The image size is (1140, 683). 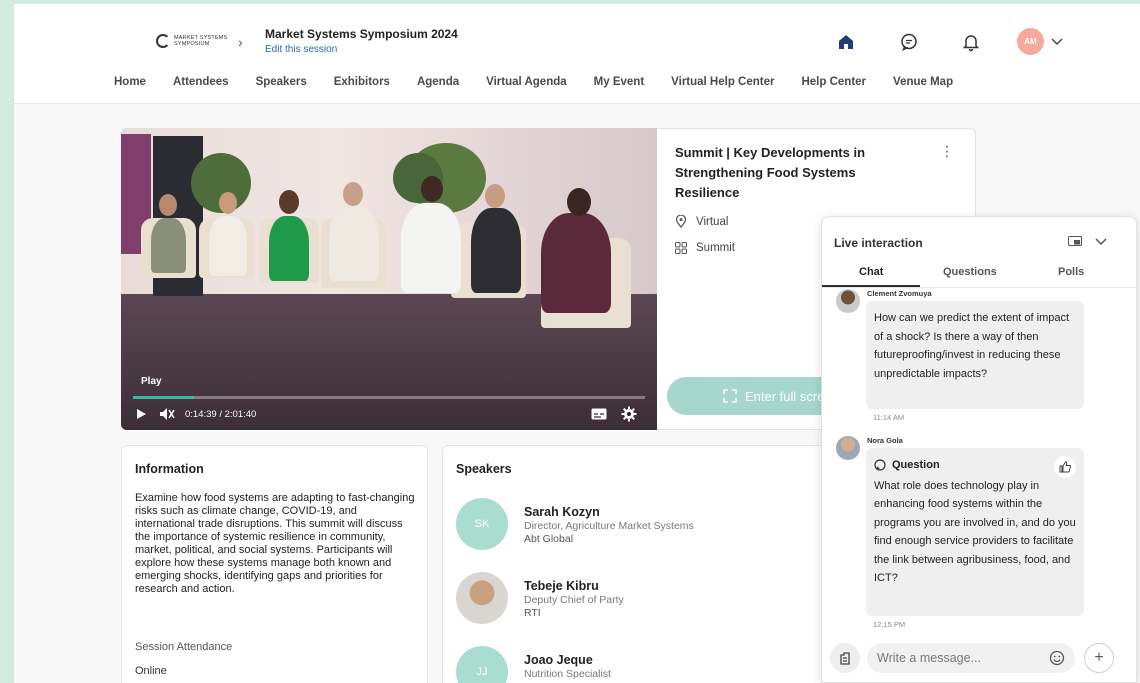 I want to click on attachment-button, so click(x=845, y=658).